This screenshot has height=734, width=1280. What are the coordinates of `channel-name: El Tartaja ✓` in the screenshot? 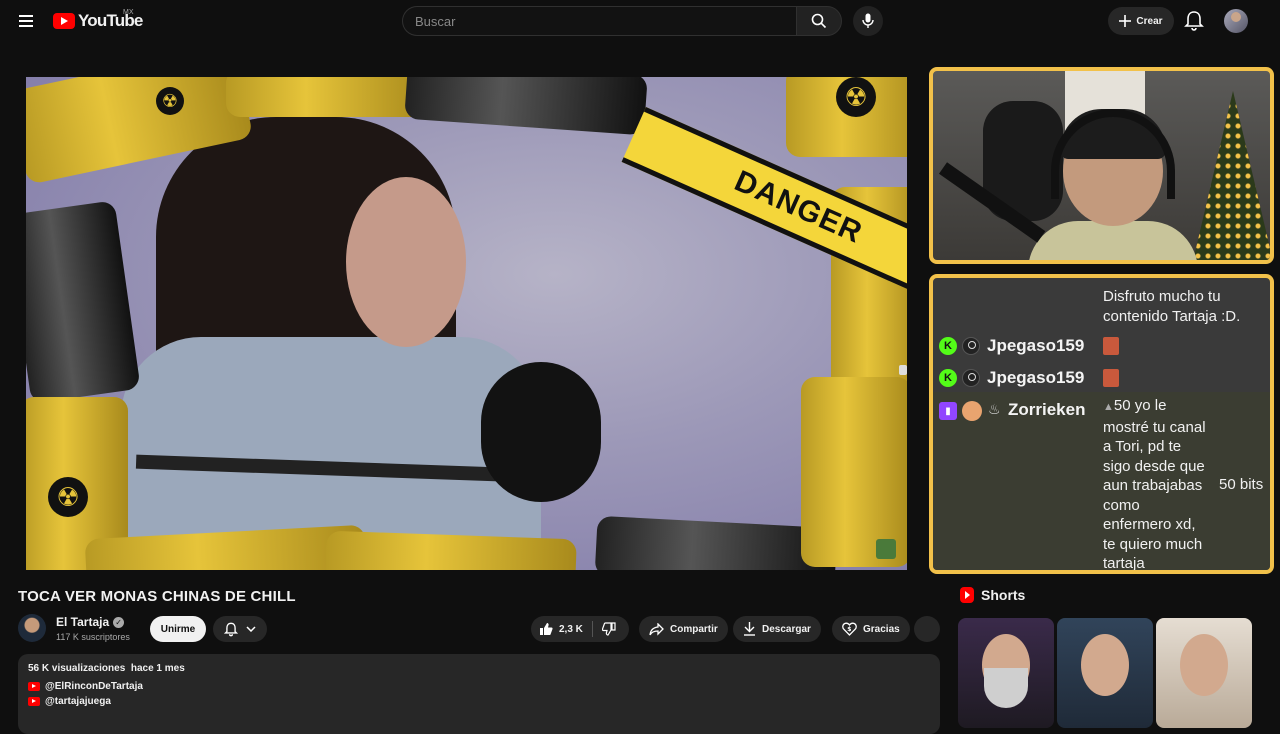 It's located at (90, 622).